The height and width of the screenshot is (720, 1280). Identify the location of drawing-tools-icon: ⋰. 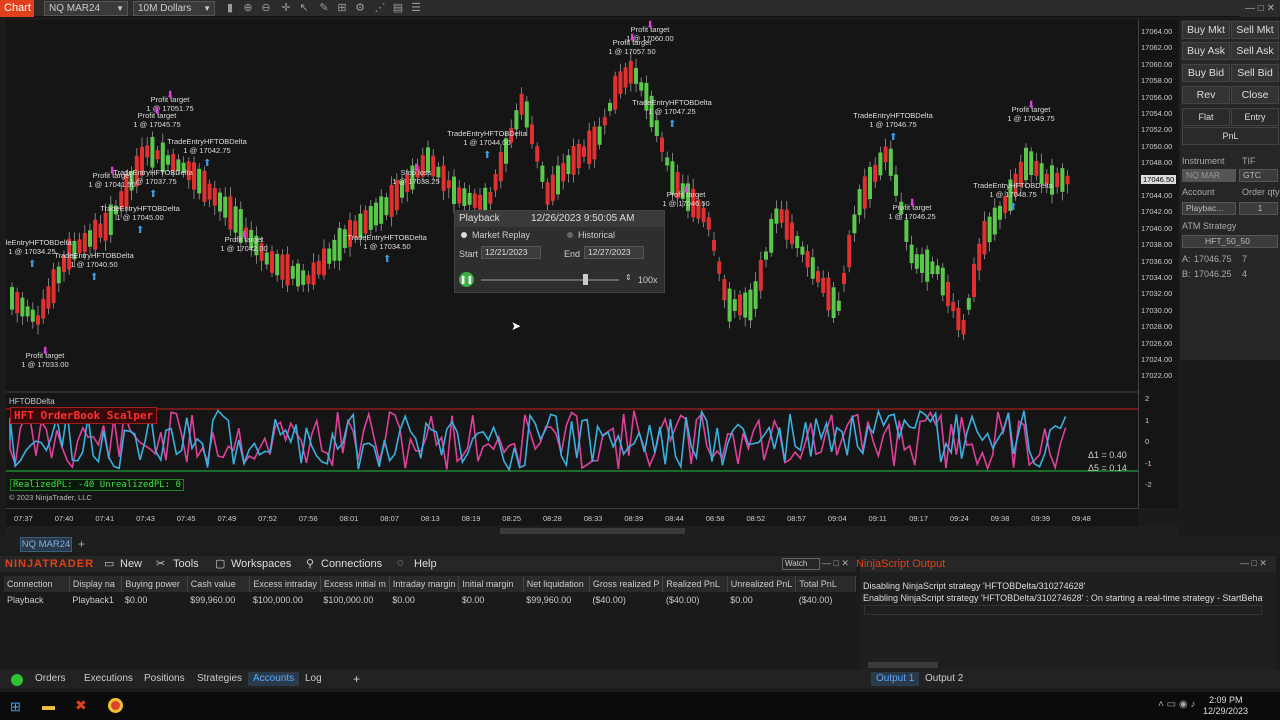
(380, 8).